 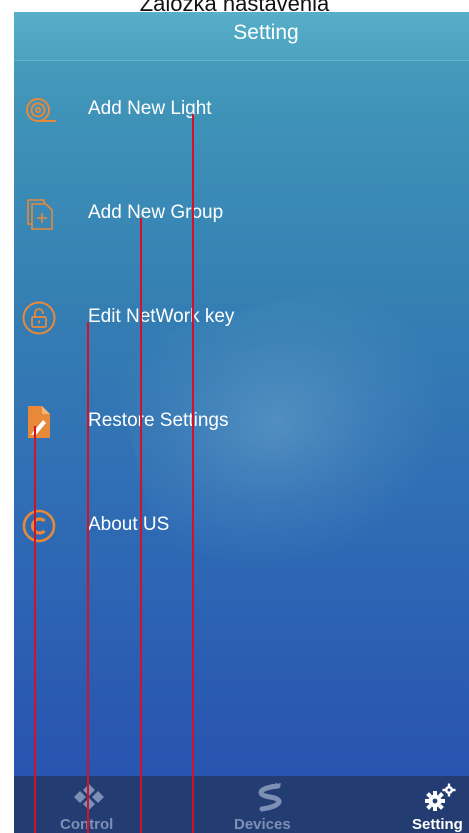 What do you see at coordinates (41, 110) in the screenshot?
I see `light-ring-icon` at bounding box center [41, 110].